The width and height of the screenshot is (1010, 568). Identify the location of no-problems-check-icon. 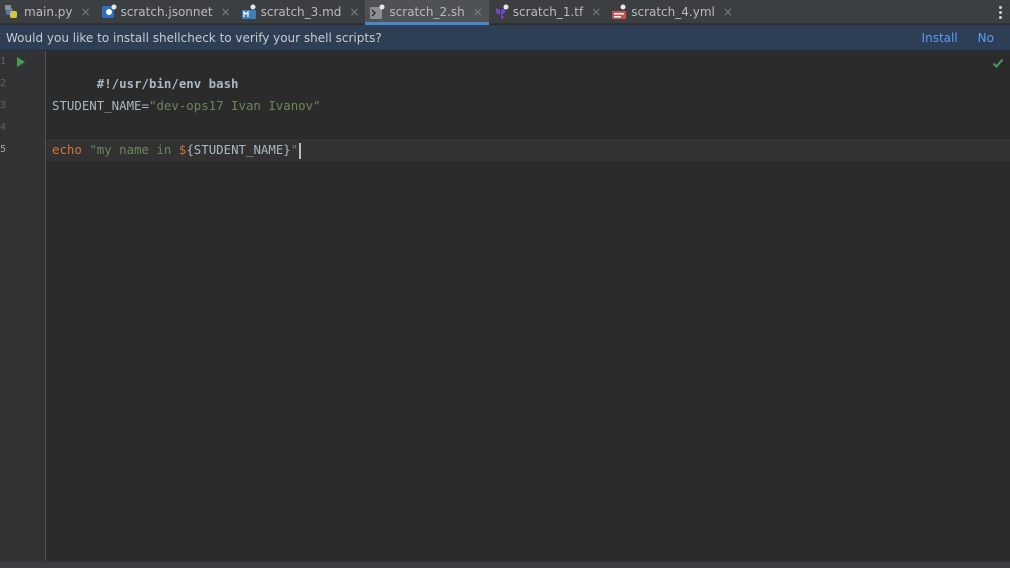
(998, 63).